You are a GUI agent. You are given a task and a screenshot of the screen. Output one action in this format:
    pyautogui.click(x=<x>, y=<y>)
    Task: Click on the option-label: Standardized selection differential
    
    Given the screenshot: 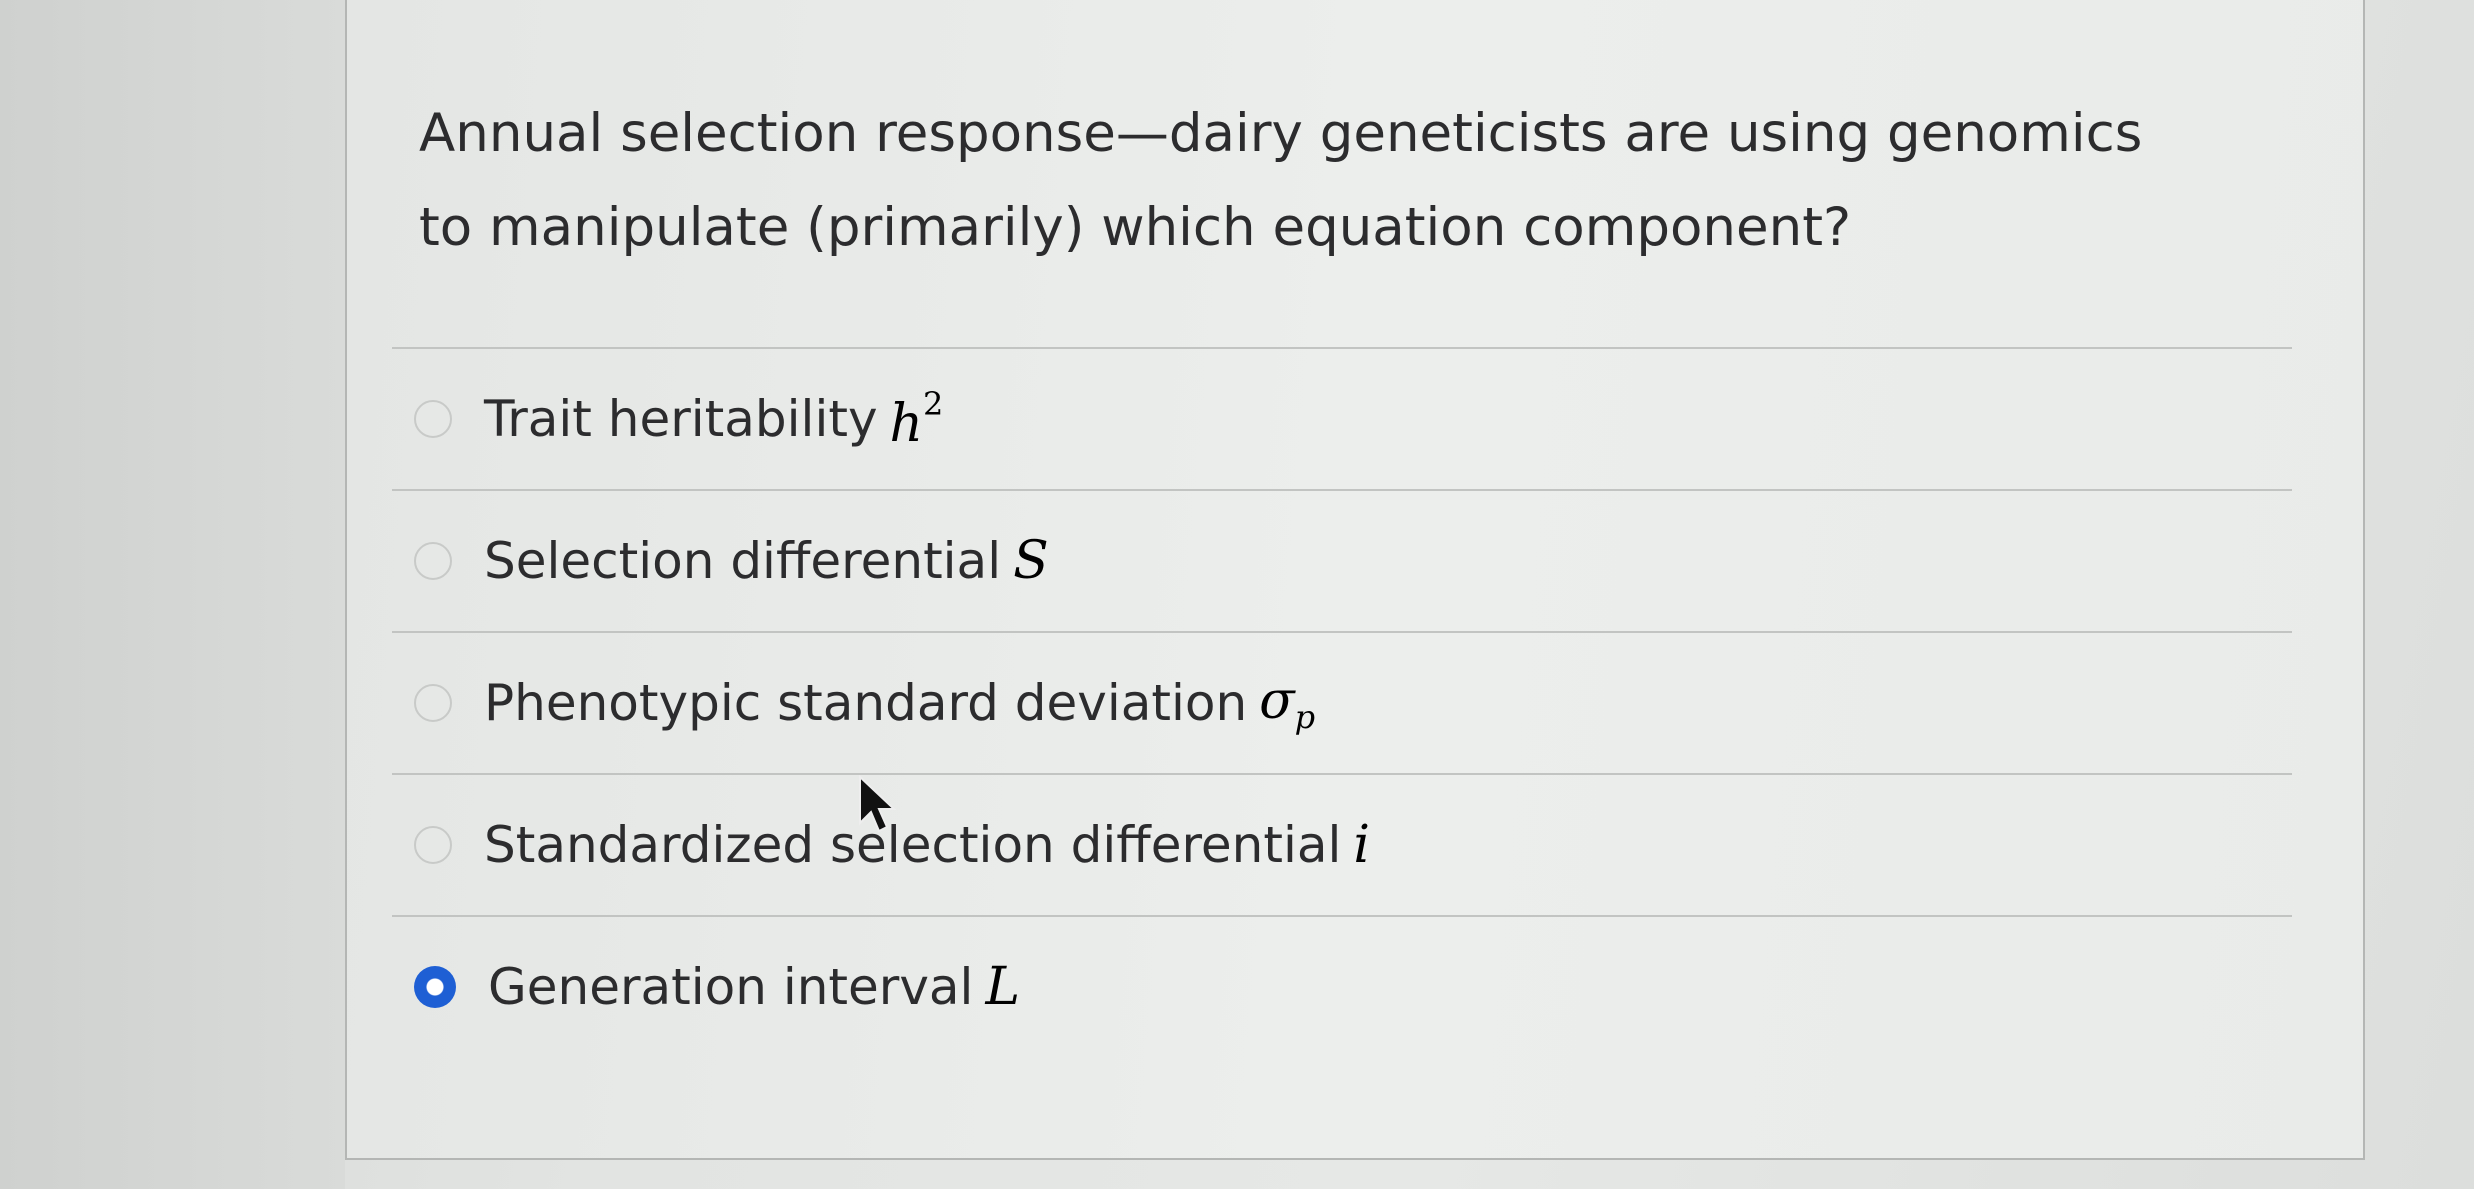 What is the action you would take?
    pyautogui.click(x=913, y=845)
    